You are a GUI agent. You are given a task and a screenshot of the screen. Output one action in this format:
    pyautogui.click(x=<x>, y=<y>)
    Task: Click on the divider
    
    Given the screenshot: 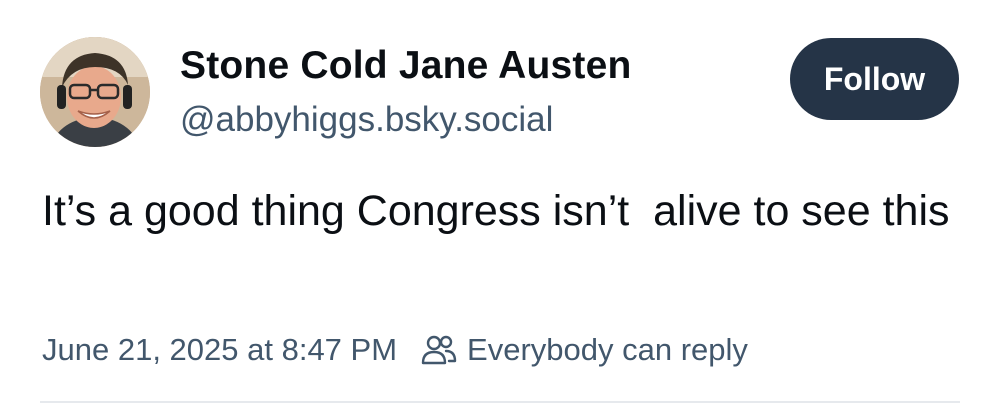 What is the action you would take?
    pyautogui.click(x=500, y=402)
    